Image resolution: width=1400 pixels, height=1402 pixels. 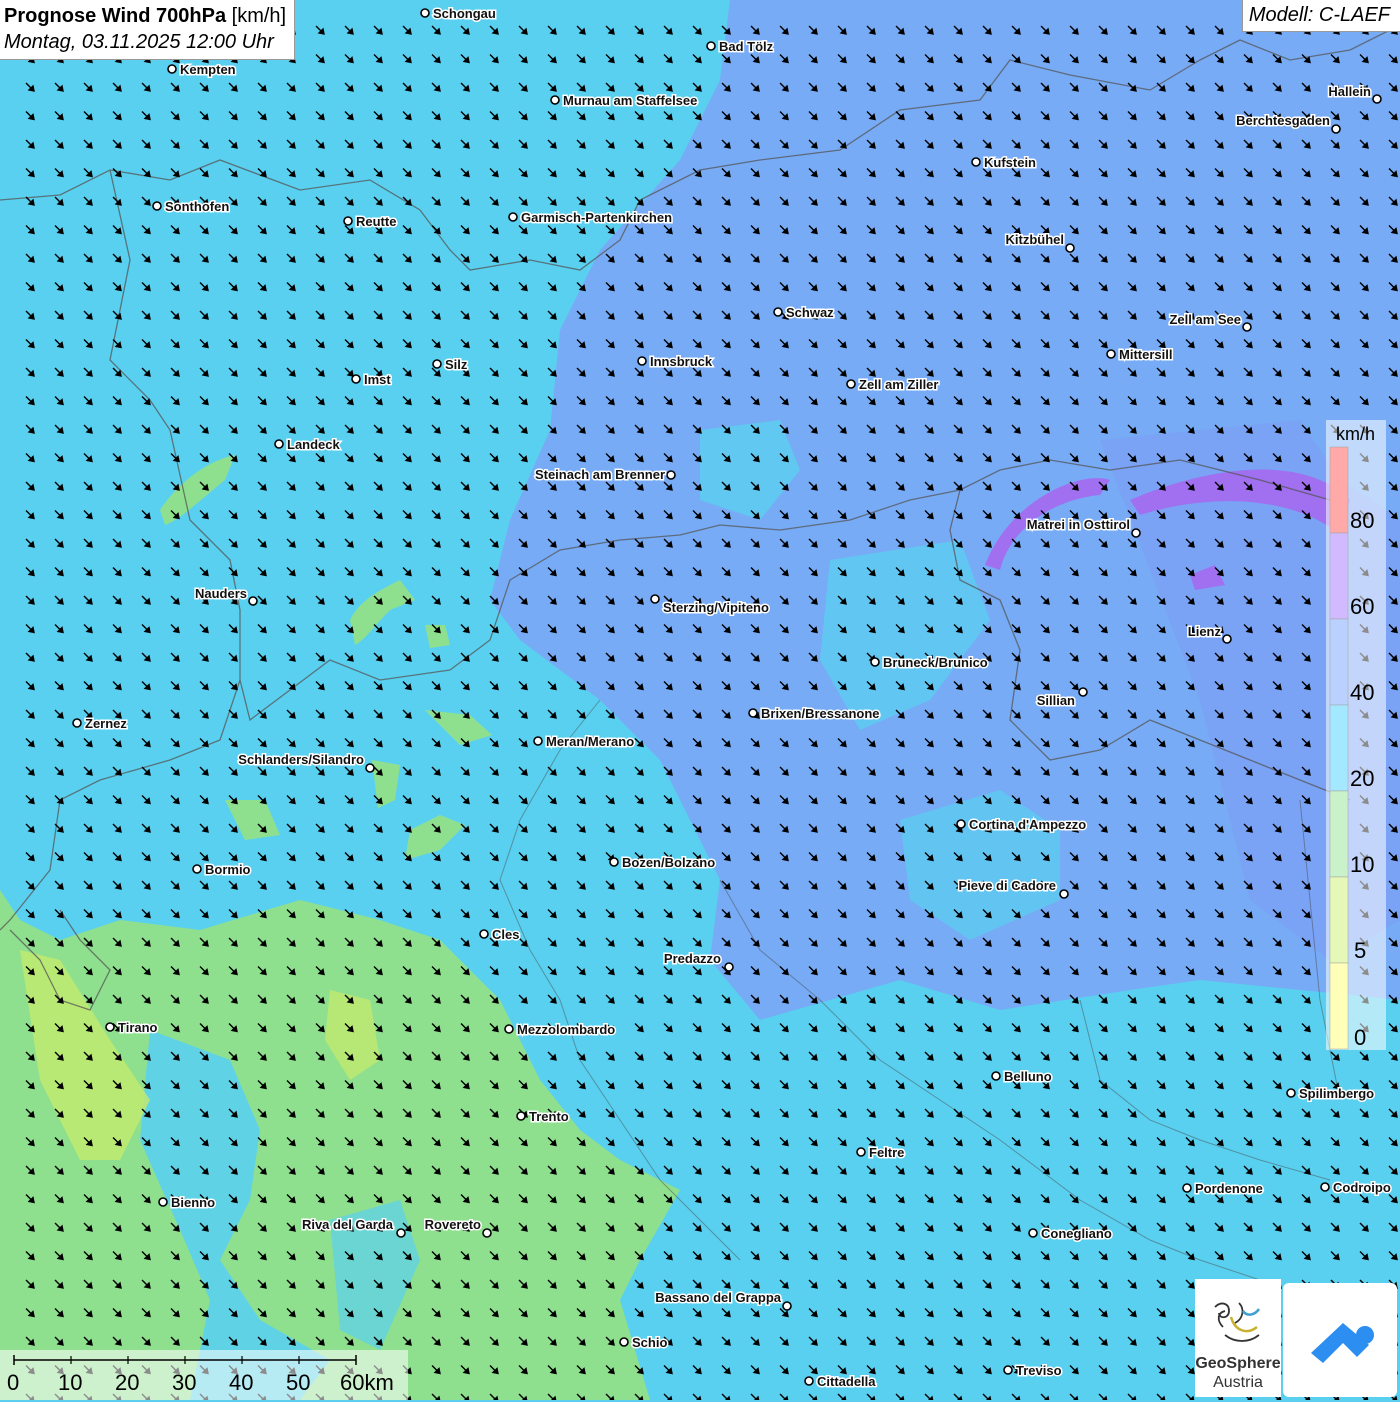 I want to click on city-marker: Garmisch-Partenkirchen, so click(x=591, y=218).